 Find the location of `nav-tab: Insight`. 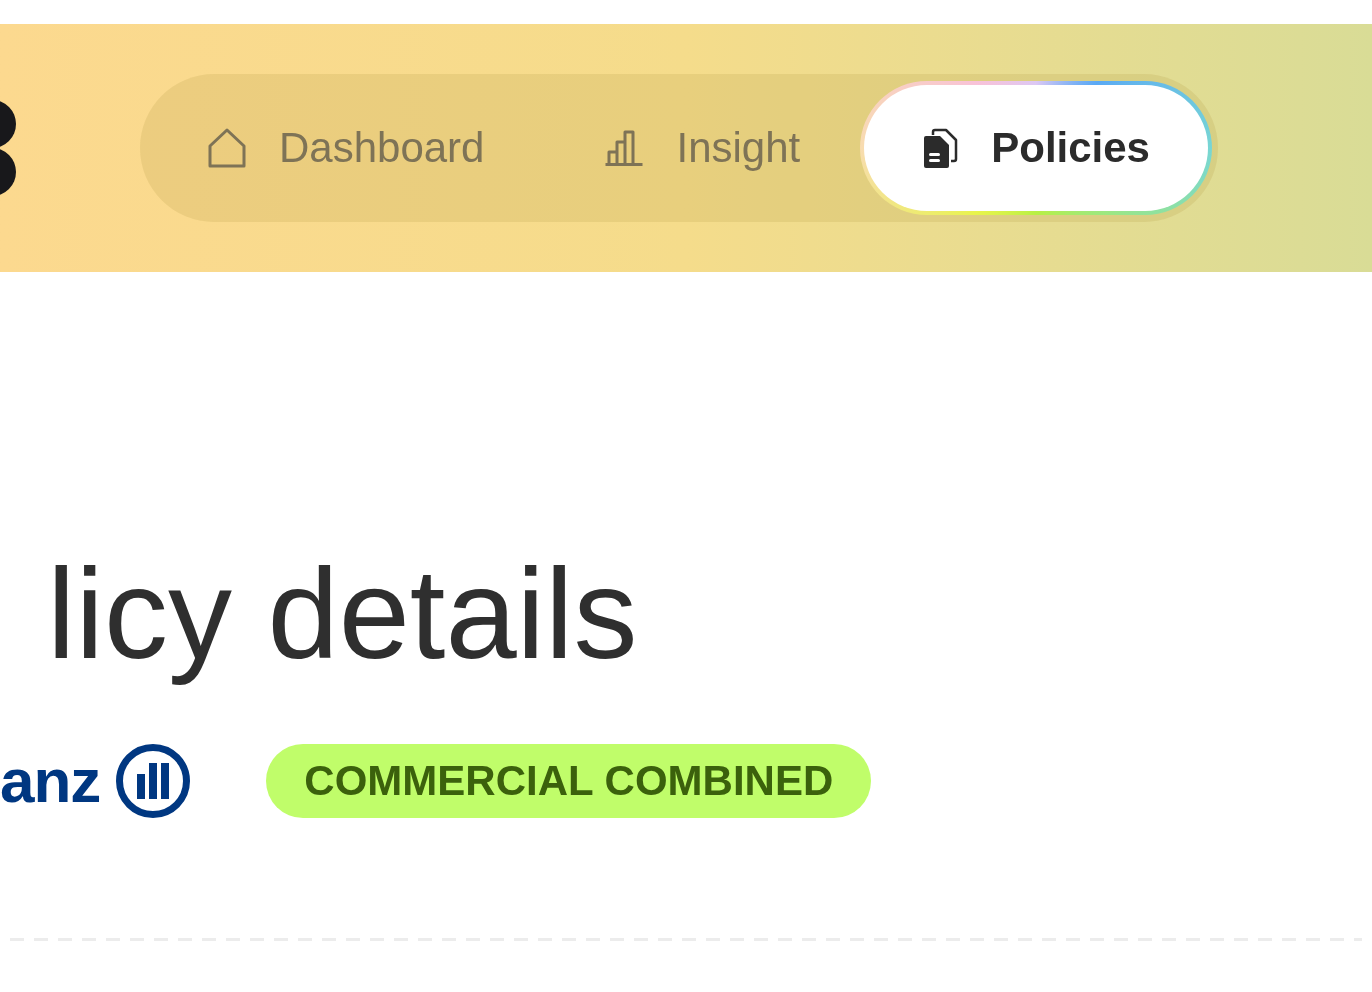

nav-tab: Insight is located at coordinates (702, 148).